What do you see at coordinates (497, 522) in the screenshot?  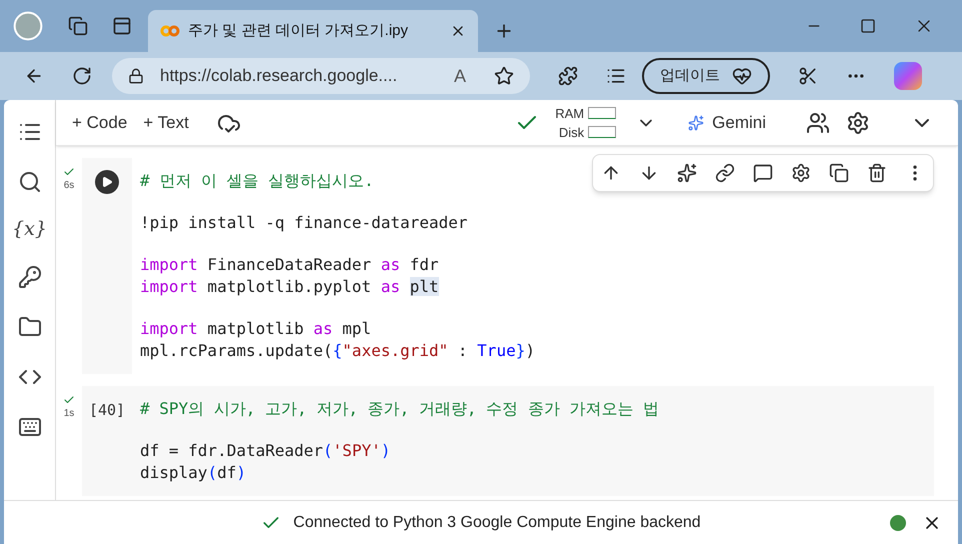 I see `status-text: Connected to Python 3 Google Compute Engine backend` at bounding box center [497, 522].